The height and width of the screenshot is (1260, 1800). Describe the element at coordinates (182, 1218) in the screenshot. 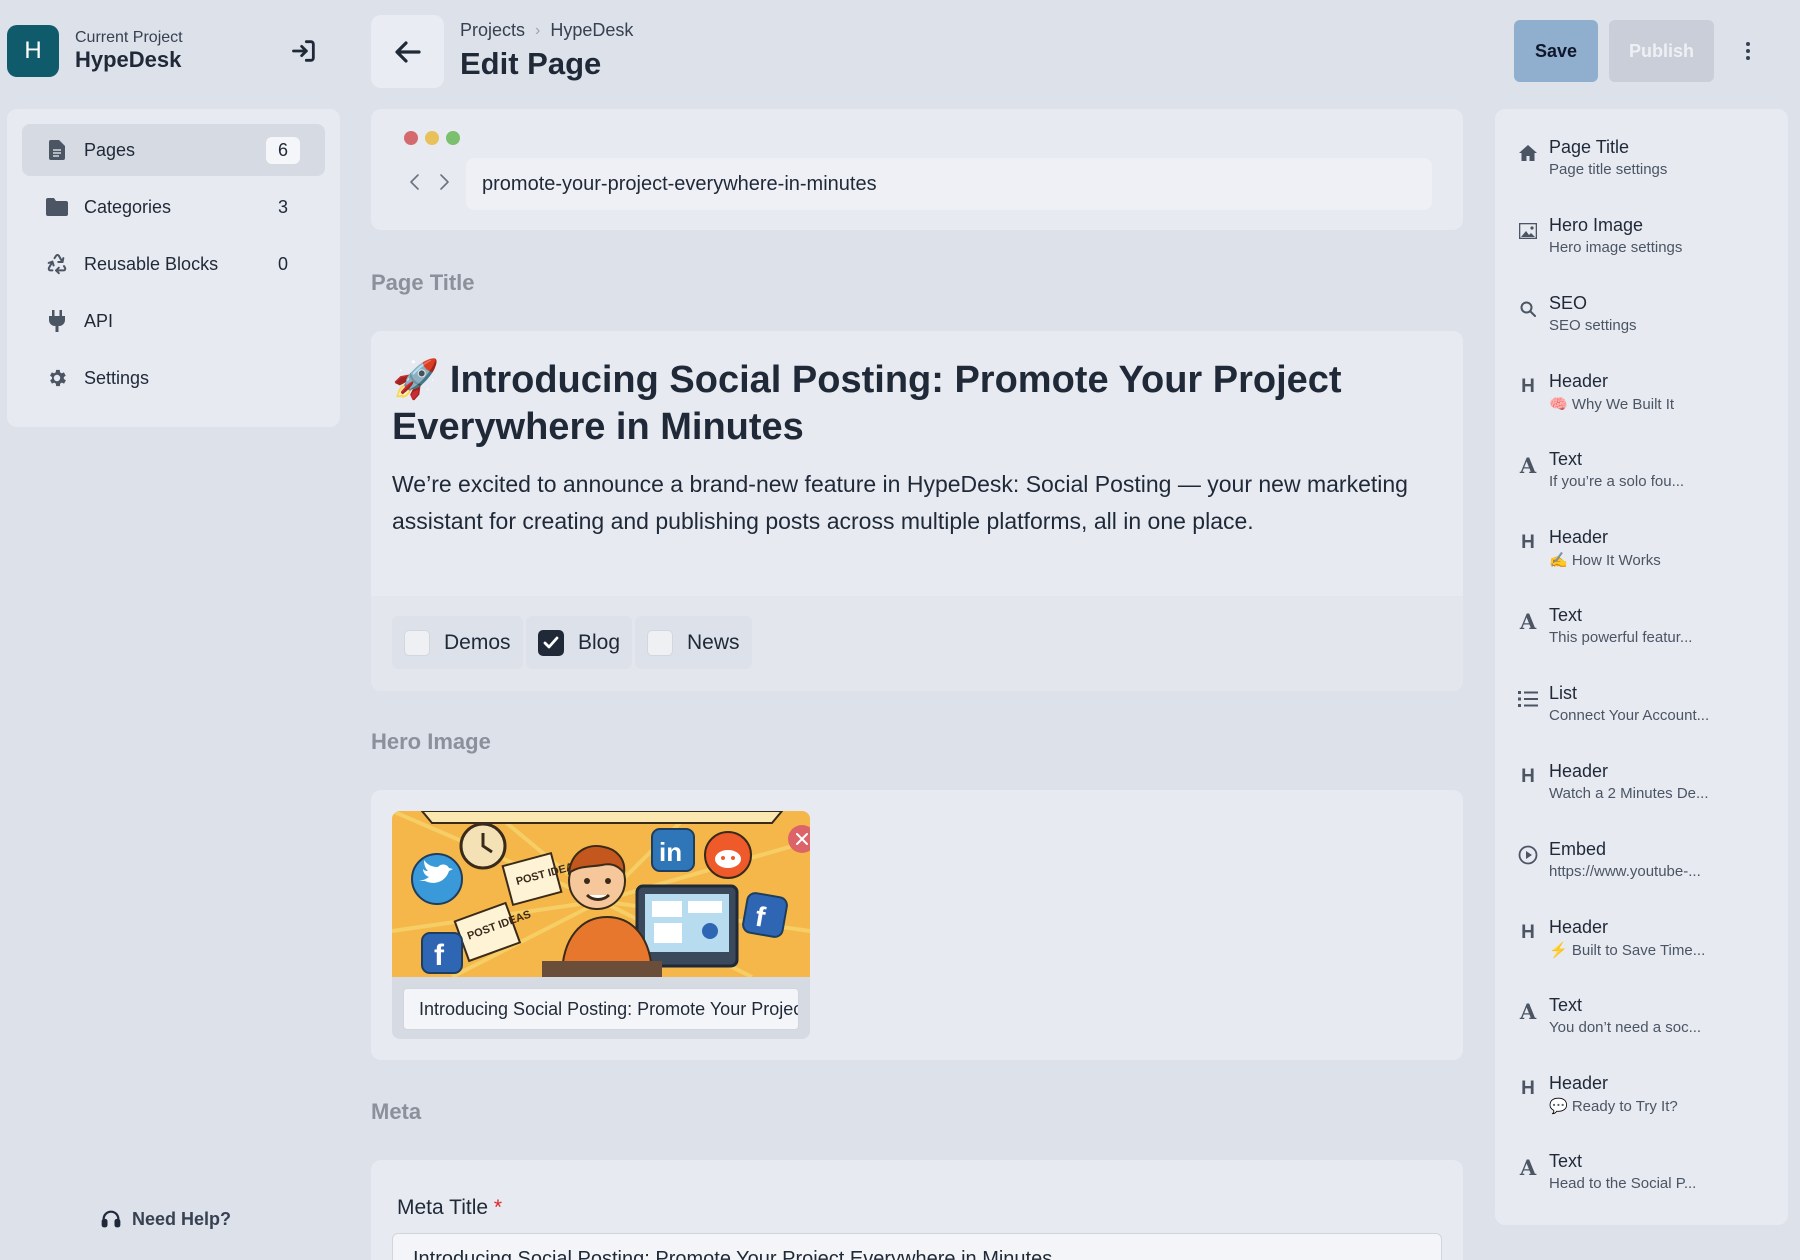

I see `need-help-label: Need Help?` at that location.